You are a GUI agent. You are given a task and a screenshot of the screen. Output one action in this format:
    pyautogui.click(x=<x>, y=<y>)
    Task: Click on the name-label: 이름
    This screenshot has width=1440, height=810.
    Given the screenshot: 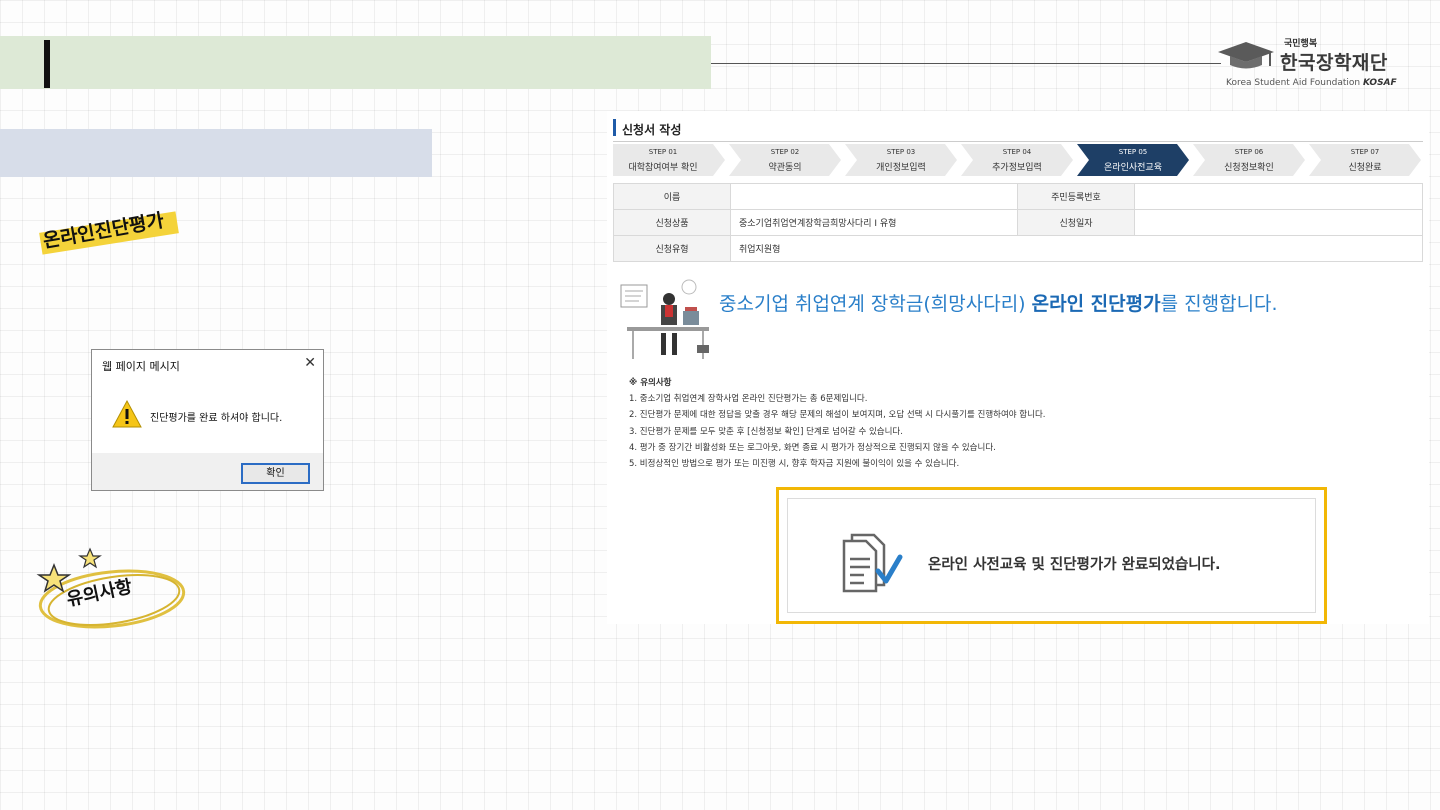 What is the action you would take?
    pyautogui.click(x=672, y=196)
    